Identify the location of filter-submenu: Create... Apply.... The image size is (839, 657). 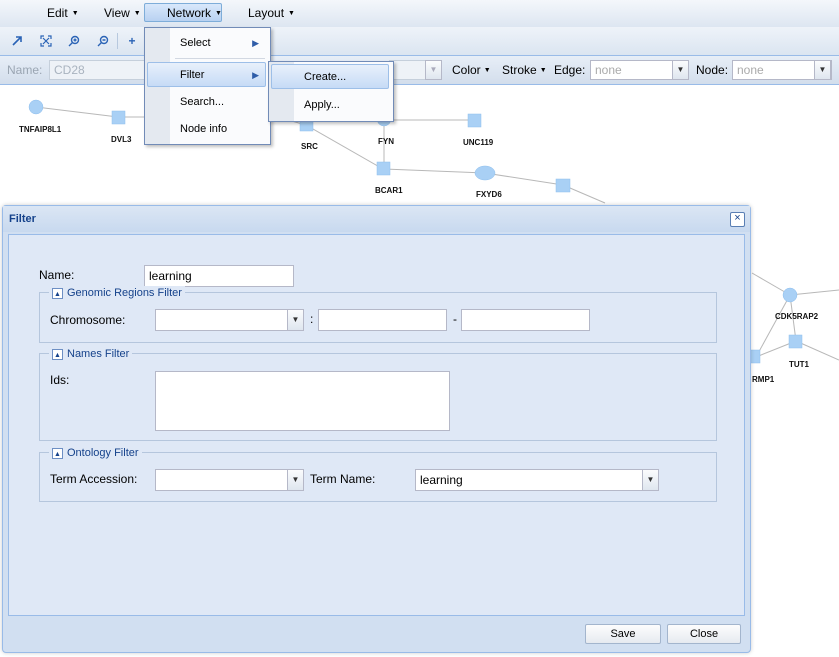
(331, 91).